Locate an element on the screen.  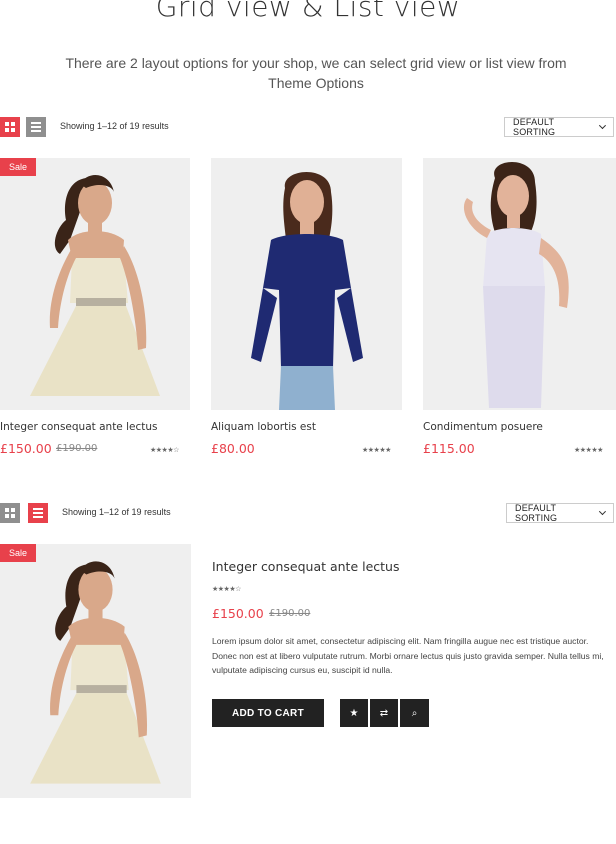
compare-arrows-icon: ⇄ is located at coordinates (384, 713).